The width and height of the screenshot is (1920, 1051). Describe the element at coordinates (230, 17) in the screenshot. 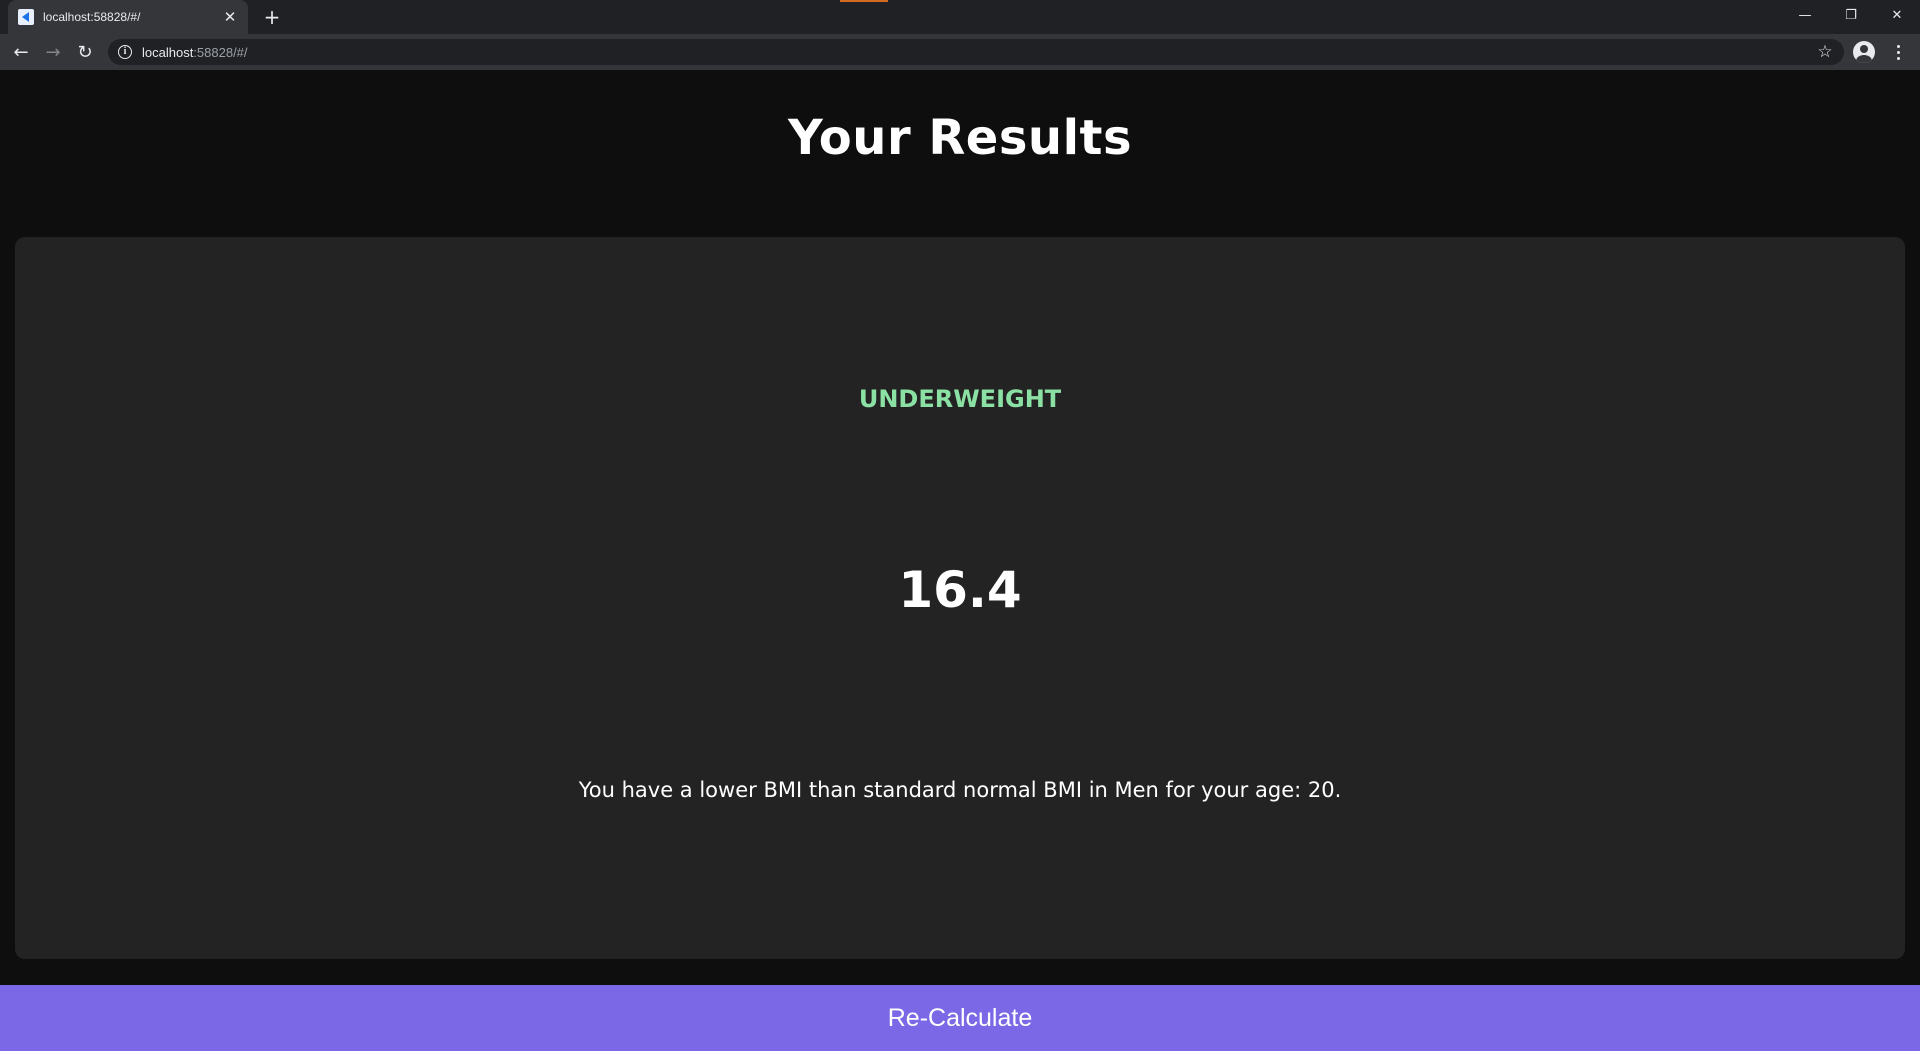

I see `close-tab-icon: ✕` at that location.